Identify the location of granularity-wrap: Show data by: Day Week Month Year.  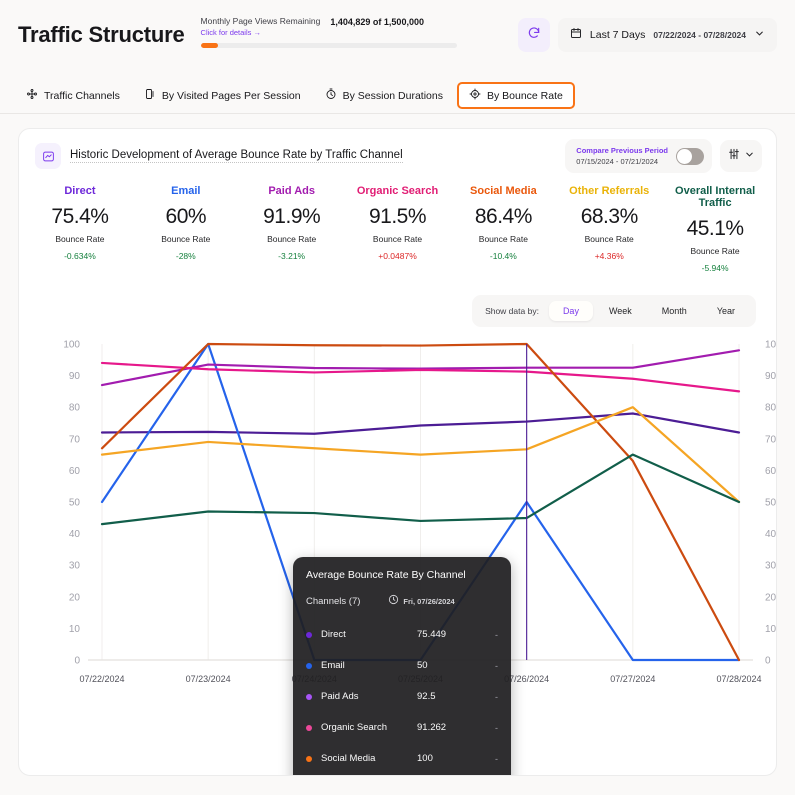
(397, 300).